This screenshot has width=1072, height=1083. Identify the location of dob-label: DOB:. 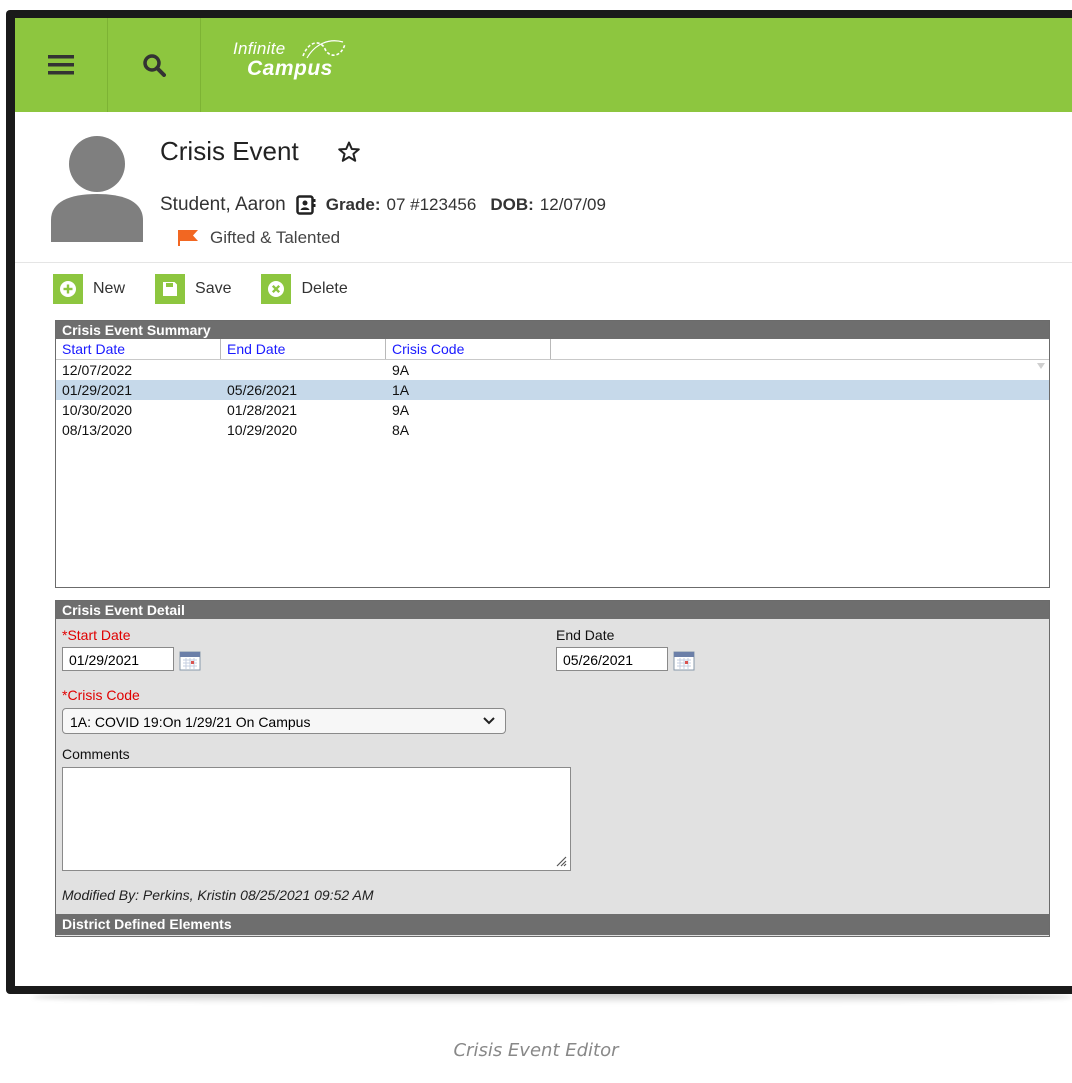
(512, 204).